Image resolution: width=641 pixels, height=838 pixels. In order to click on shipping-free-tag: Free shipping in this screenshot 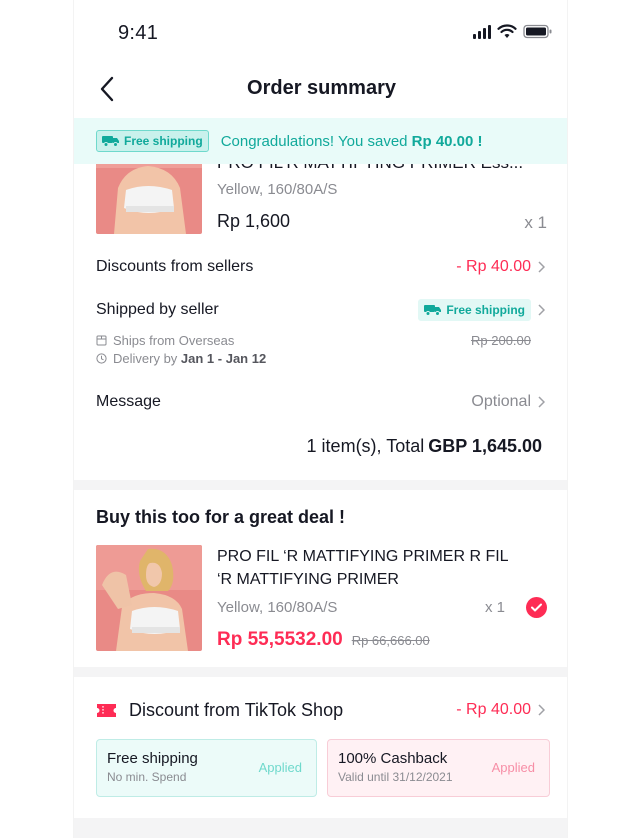, I will do `click(474, 310)`.